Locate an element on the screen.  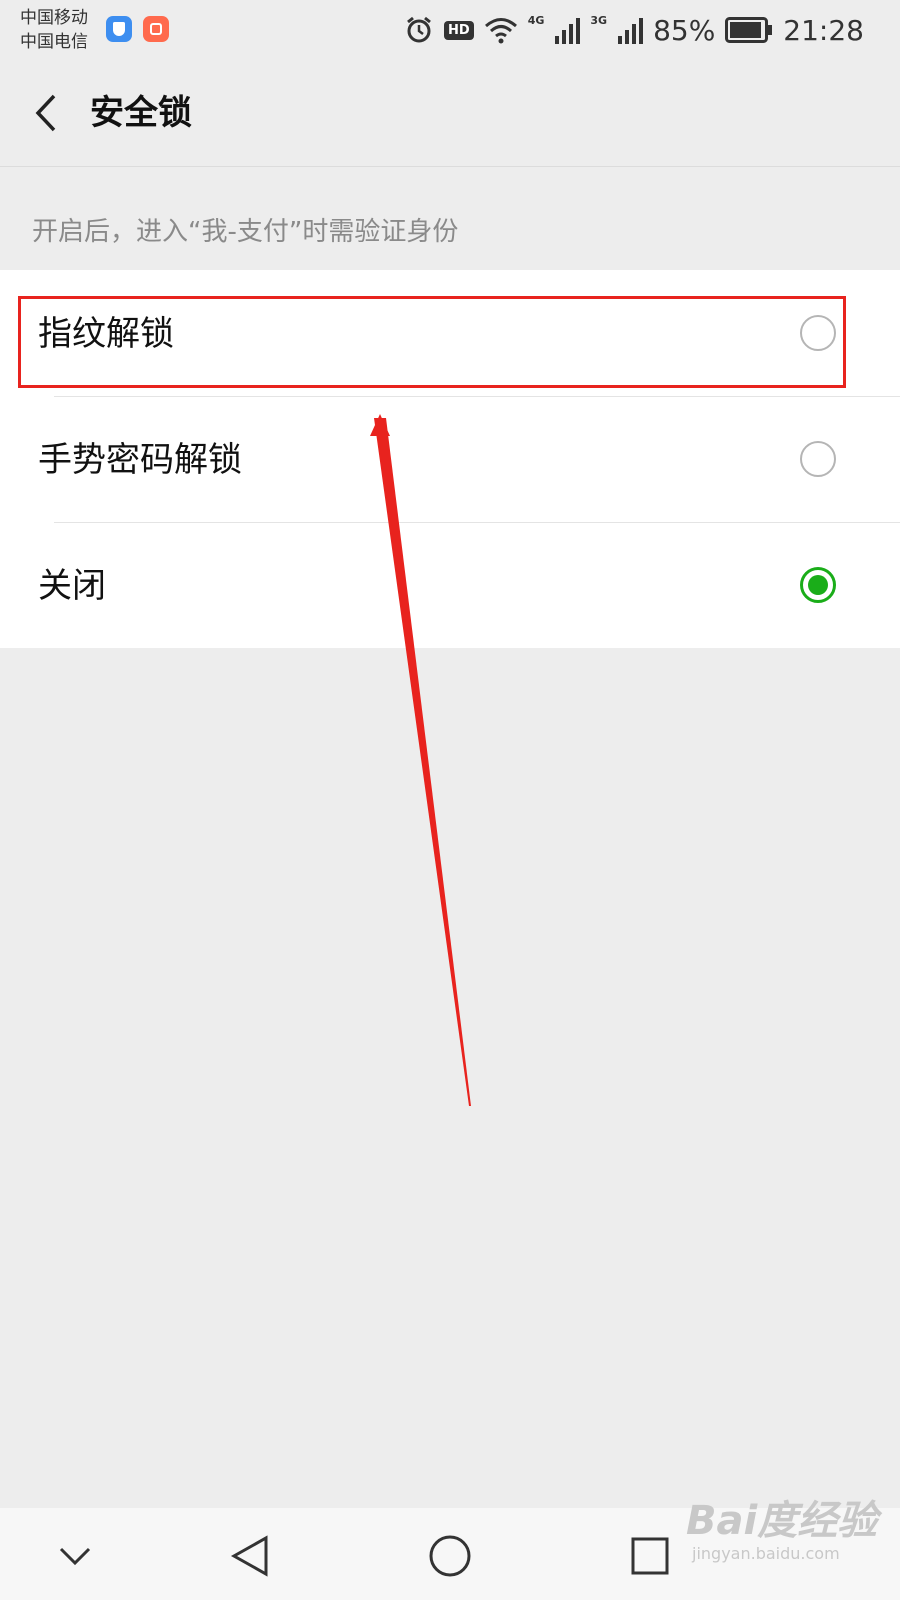
alarm-icon is located at coordinates (419, 30).